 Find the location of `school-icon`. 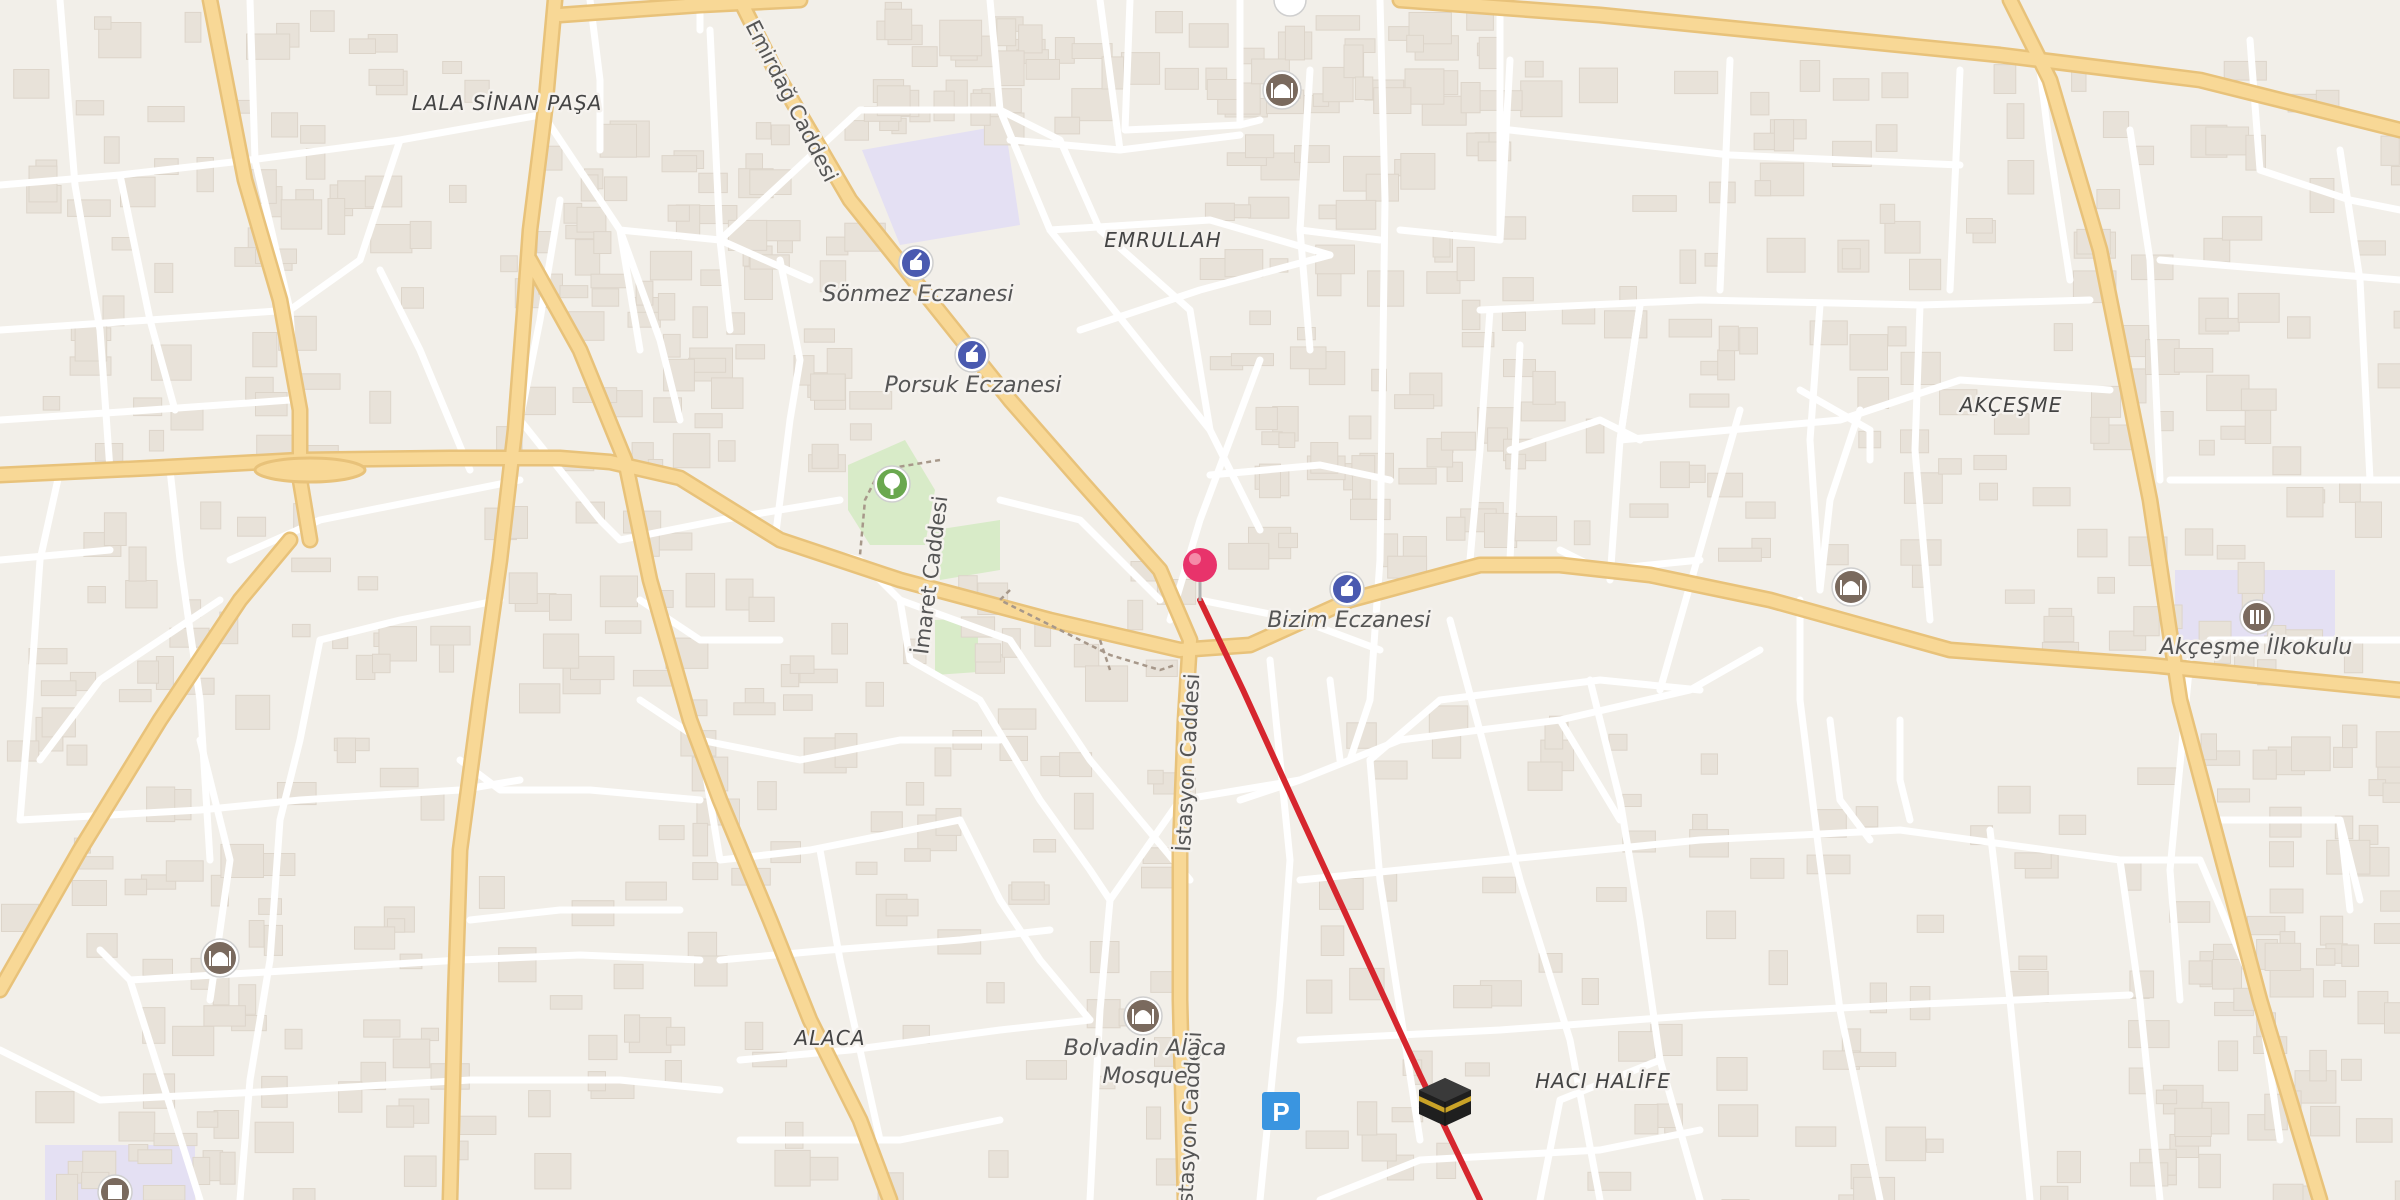

school-icon is located at coordinates (2257, 617).